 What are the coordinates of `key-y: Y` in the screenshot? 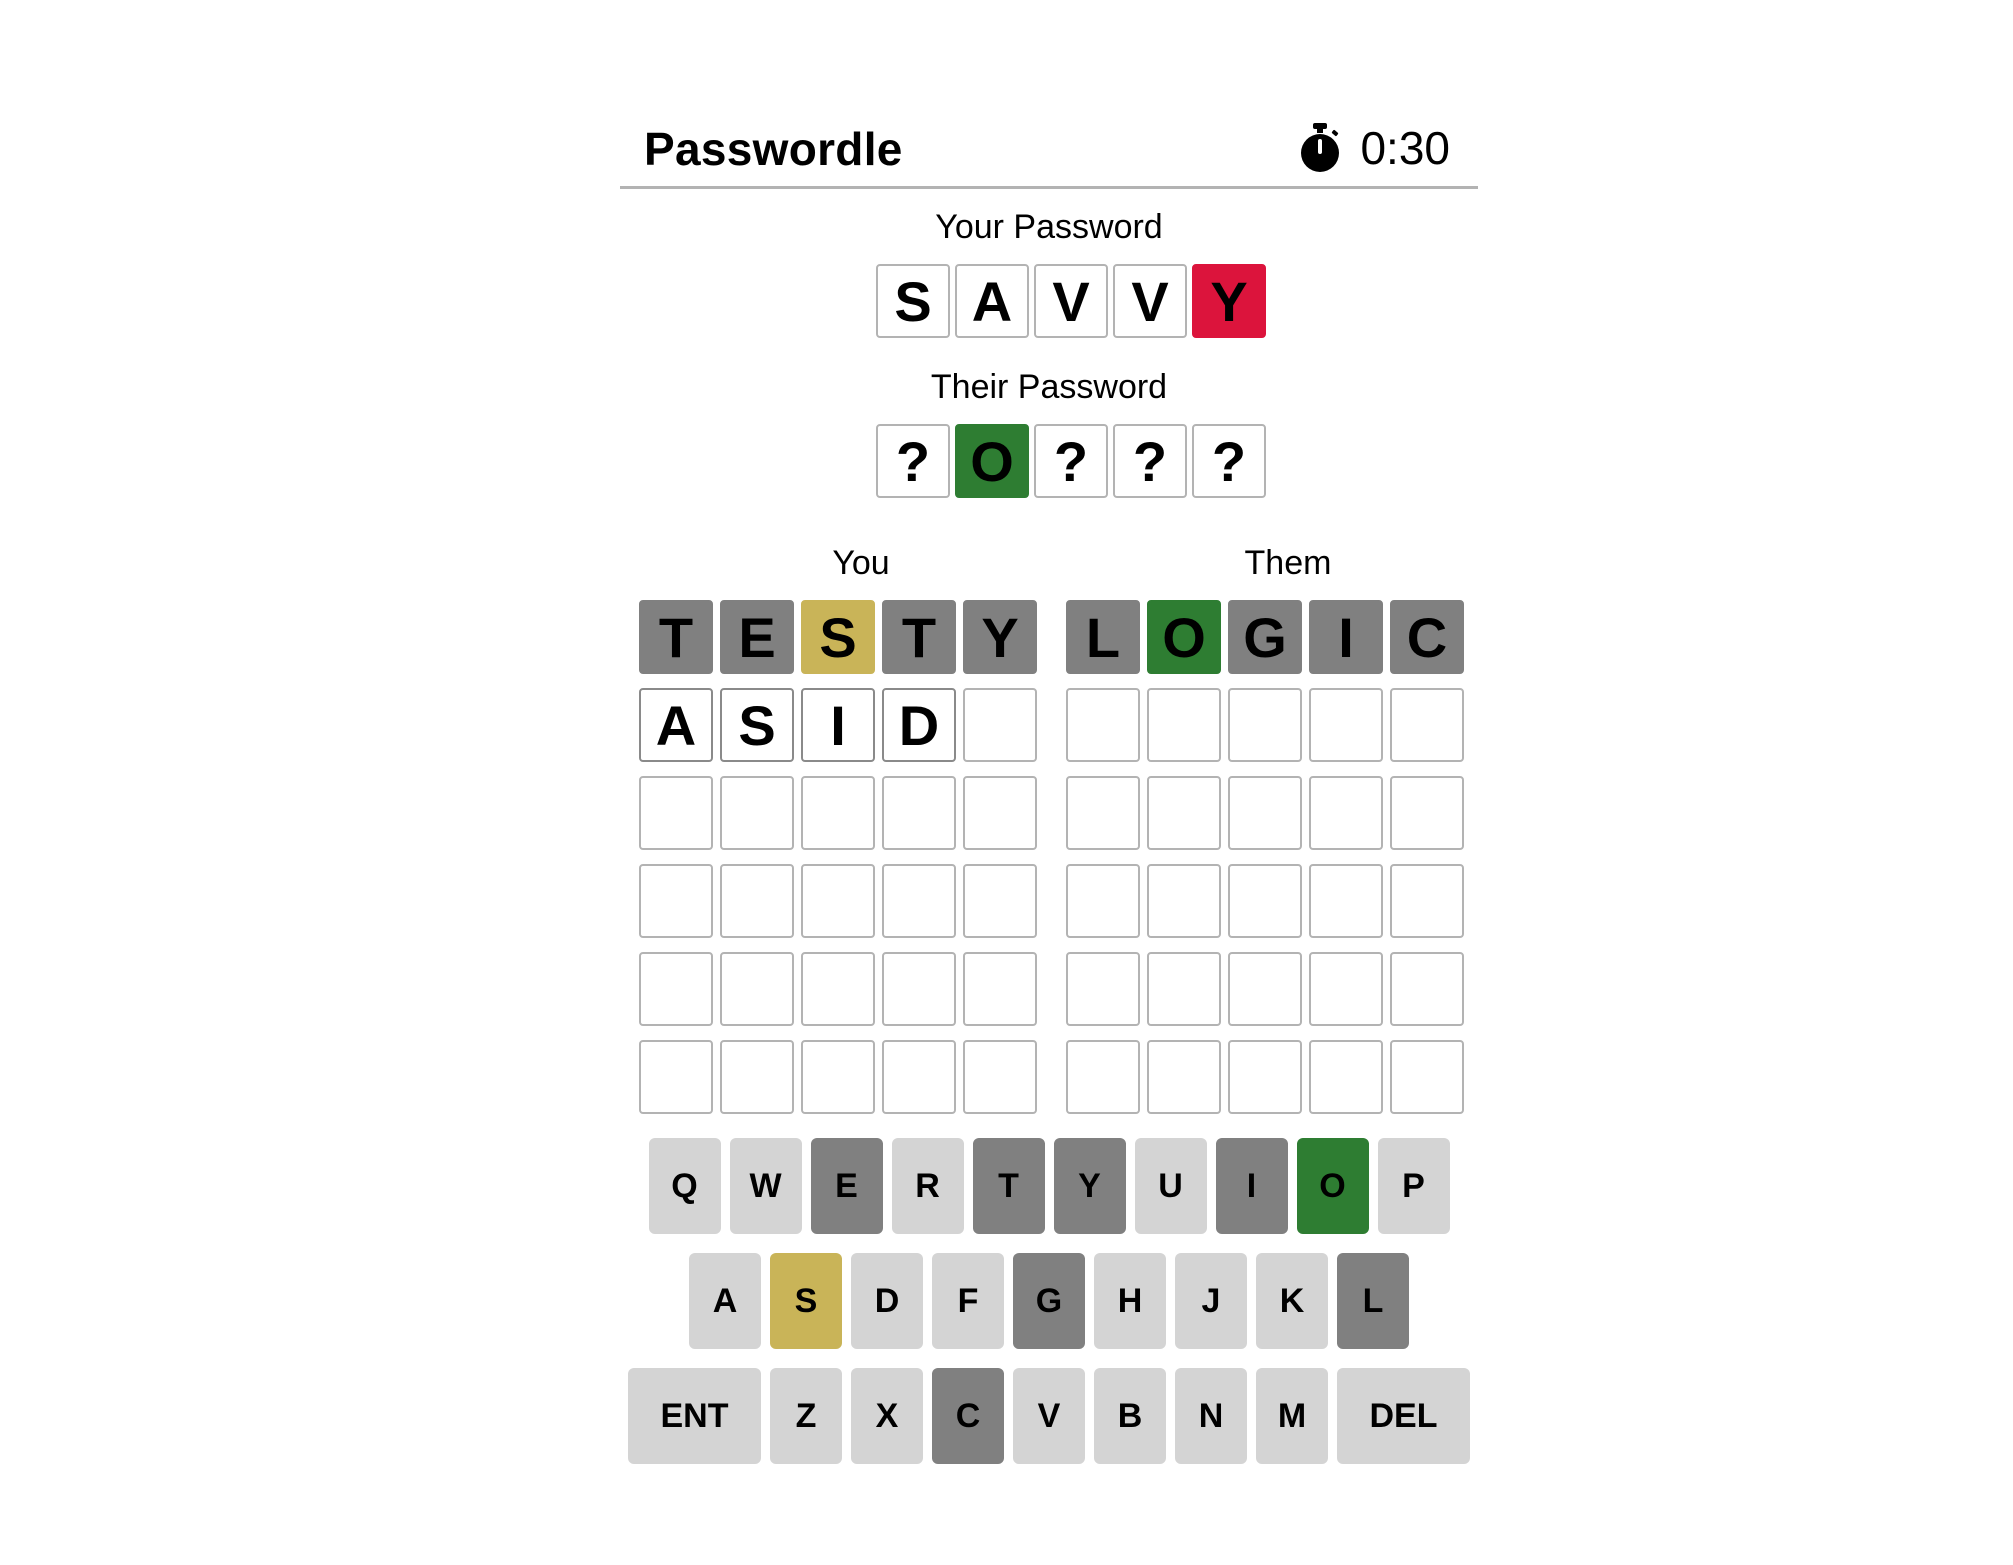 It's located at (1089, 1186).